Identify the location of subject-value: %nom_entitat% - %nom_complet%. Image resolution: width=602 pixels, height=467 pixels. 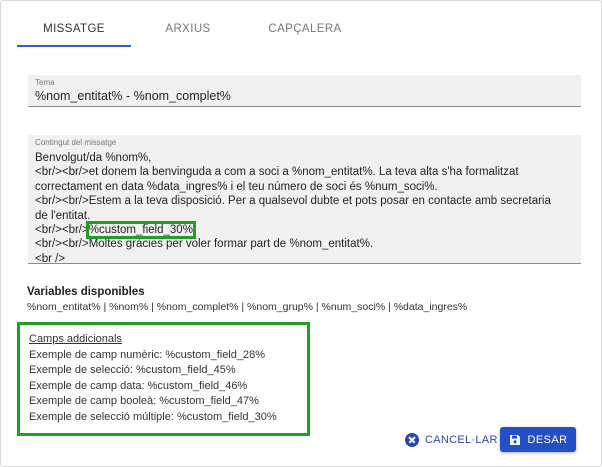
(133, 96).